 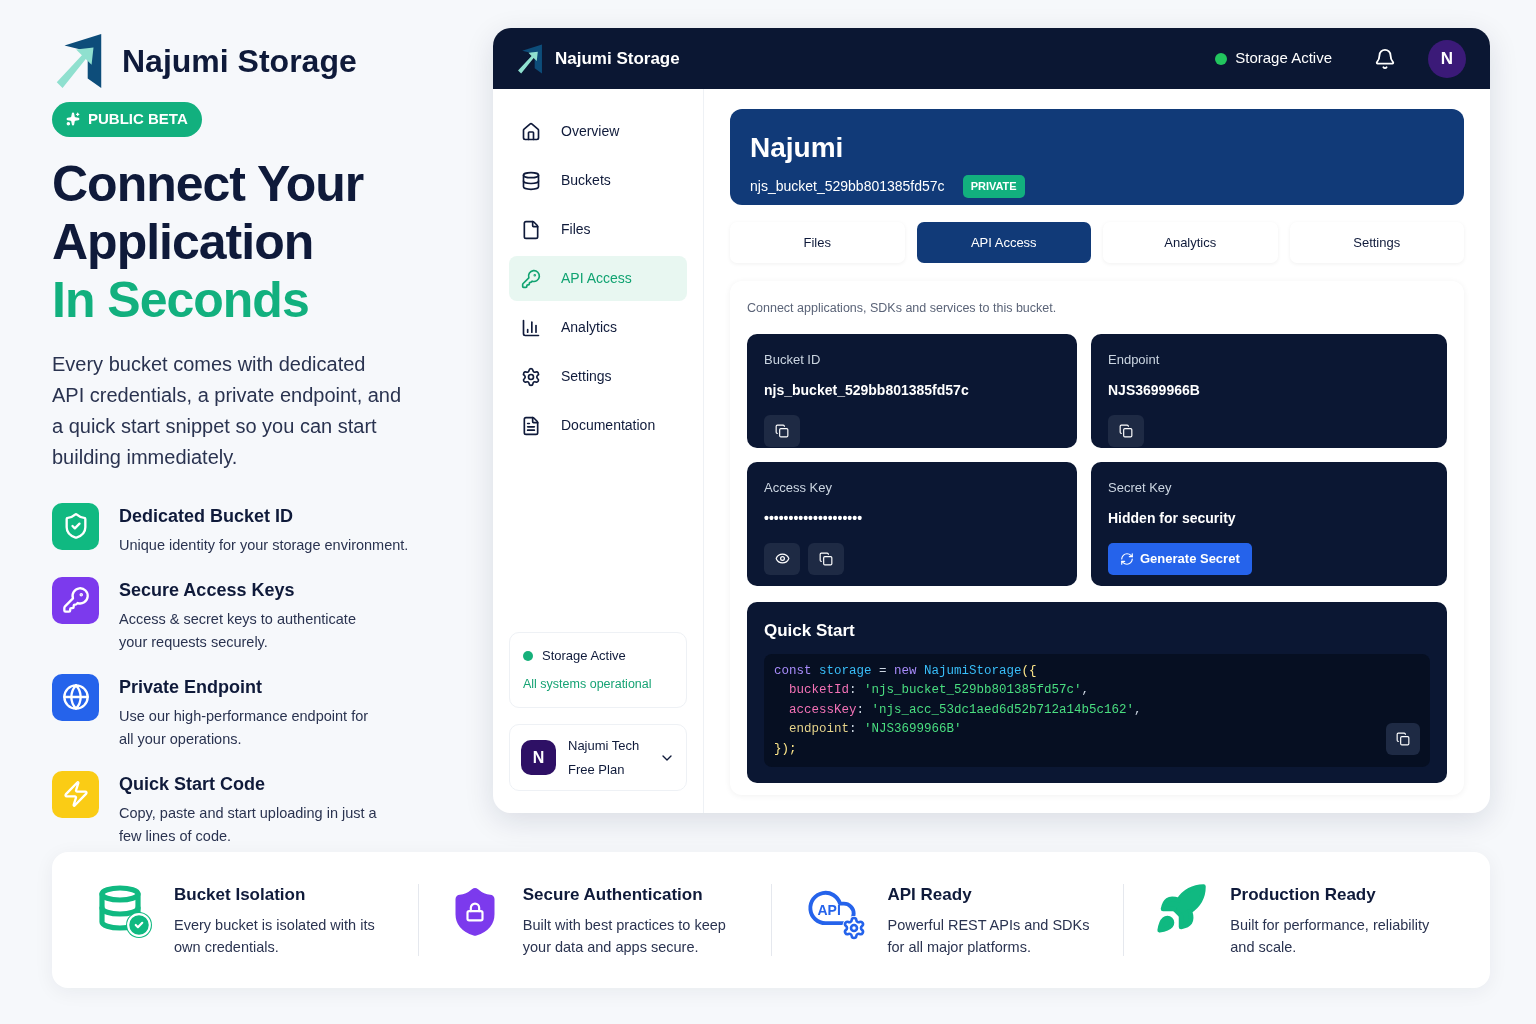 What do you see at coordinates (238, 630) in the screenshot?
I see `feature-text: Access & secret keys to authenticate your requests securely.` at bounding box center [238, 630].